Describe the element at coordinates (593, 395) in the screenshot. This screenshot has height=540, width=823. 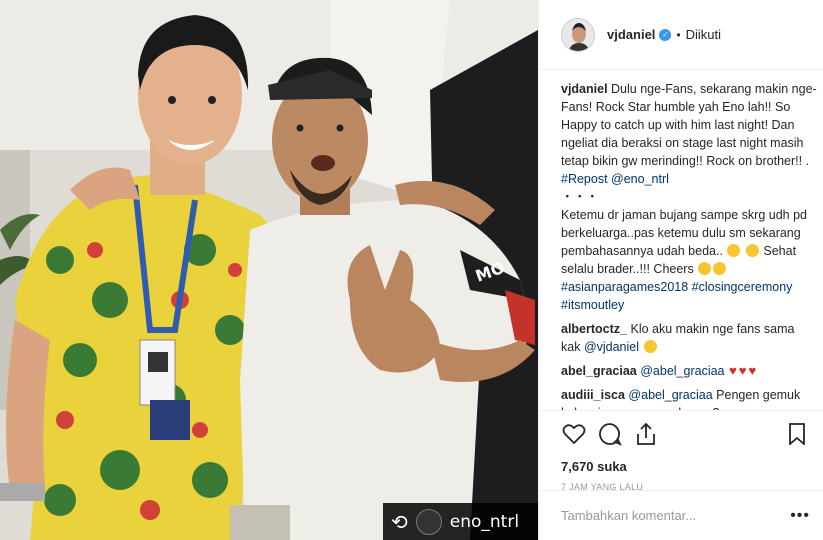
I see `comment-username: audiii_isca` at that location.